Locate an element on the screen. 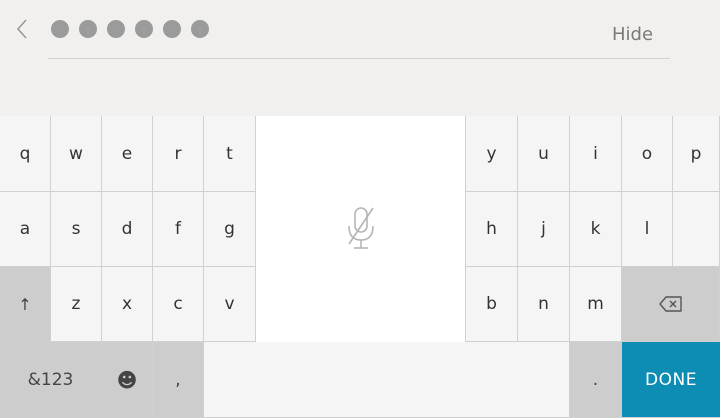 Image resolution: width=720 pixels, height=418 pixels. space-bar is located at coordinates (387, 380).